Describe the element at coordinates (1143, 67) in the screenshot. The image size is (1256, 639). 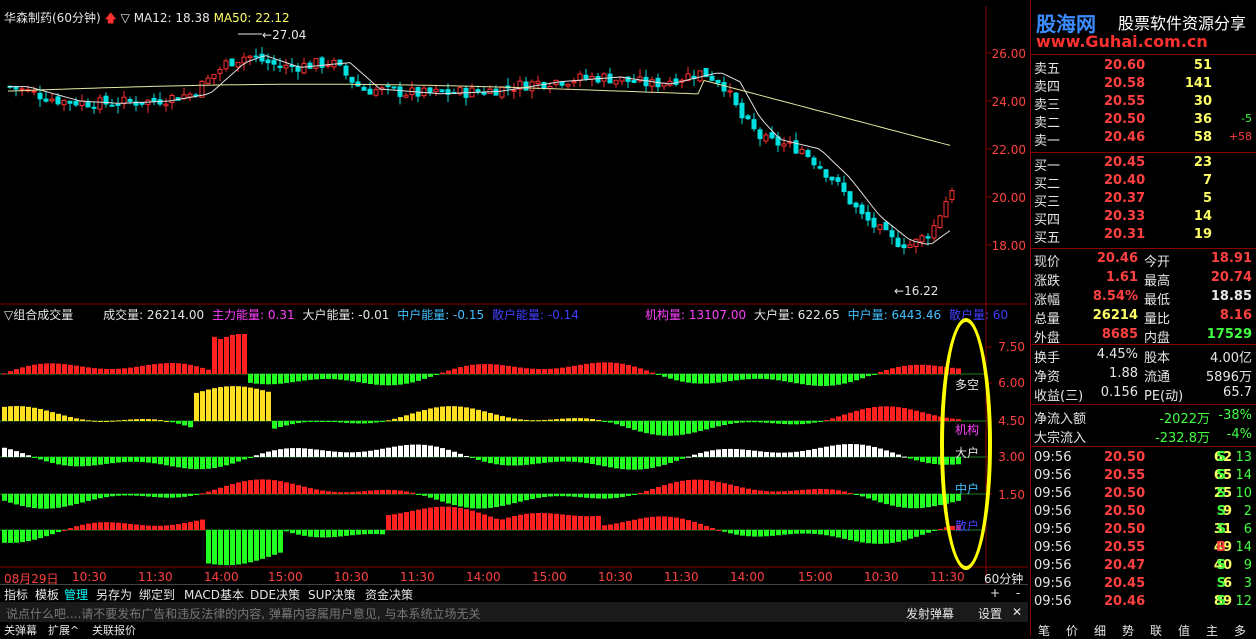
I see `sell-order-row: 卖五 20.60 51` at that location.